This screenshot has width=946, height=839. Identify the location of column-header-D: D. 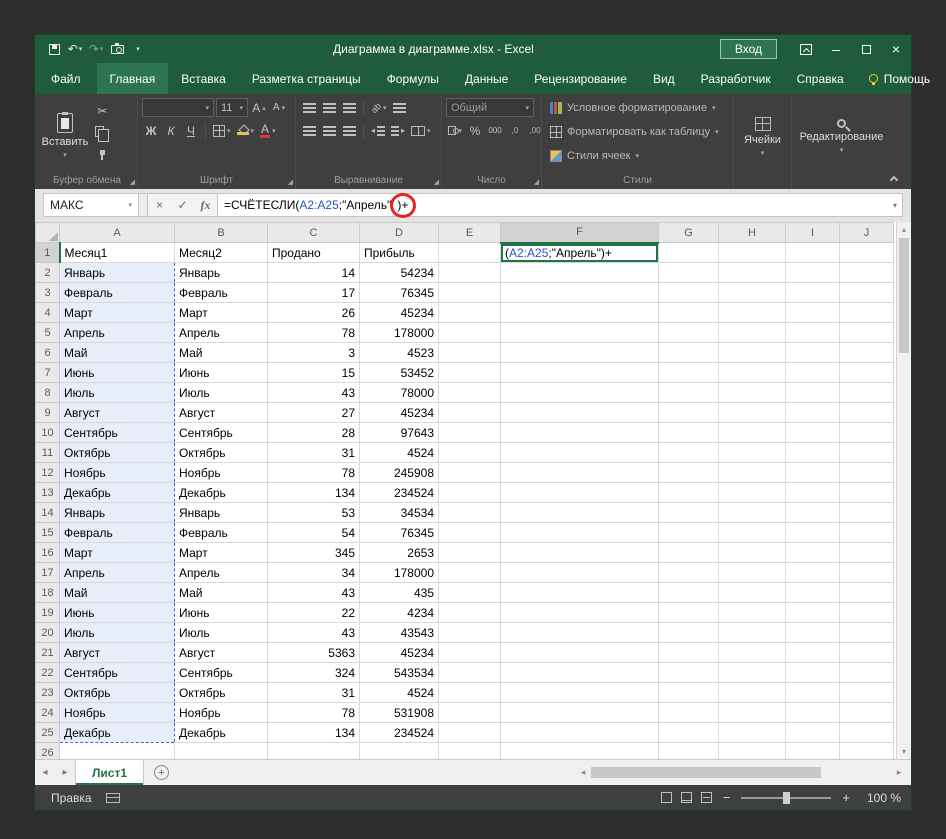
(399, 232).